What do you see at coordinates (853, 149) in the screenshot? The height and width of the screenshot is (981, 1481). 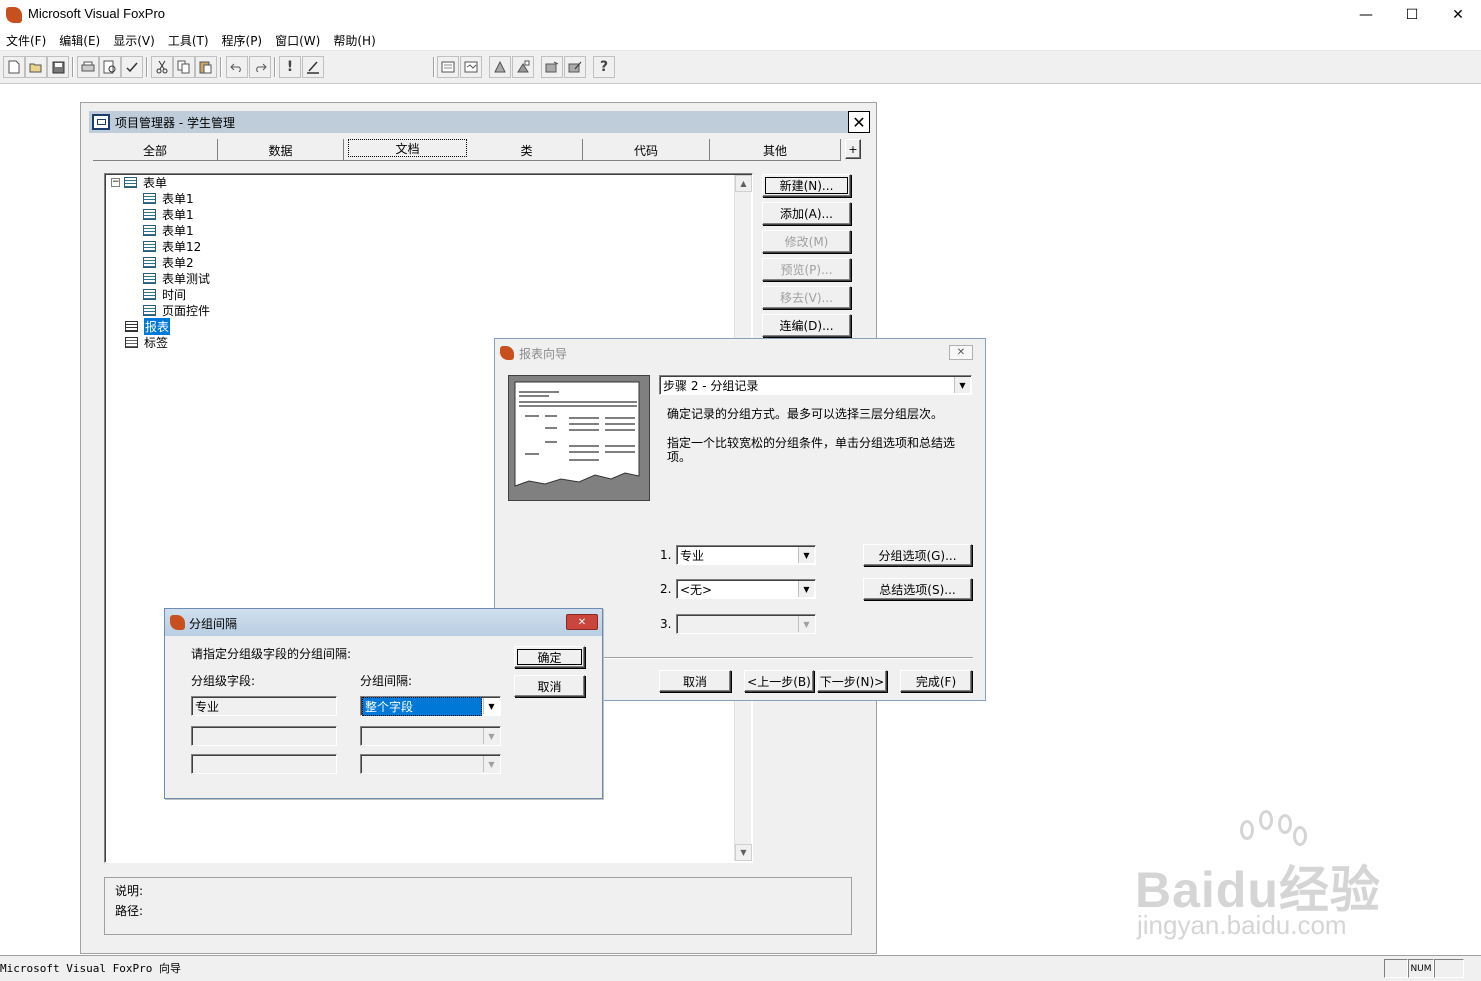 I see `collapse-button: +` at bounding box center [853, 149].